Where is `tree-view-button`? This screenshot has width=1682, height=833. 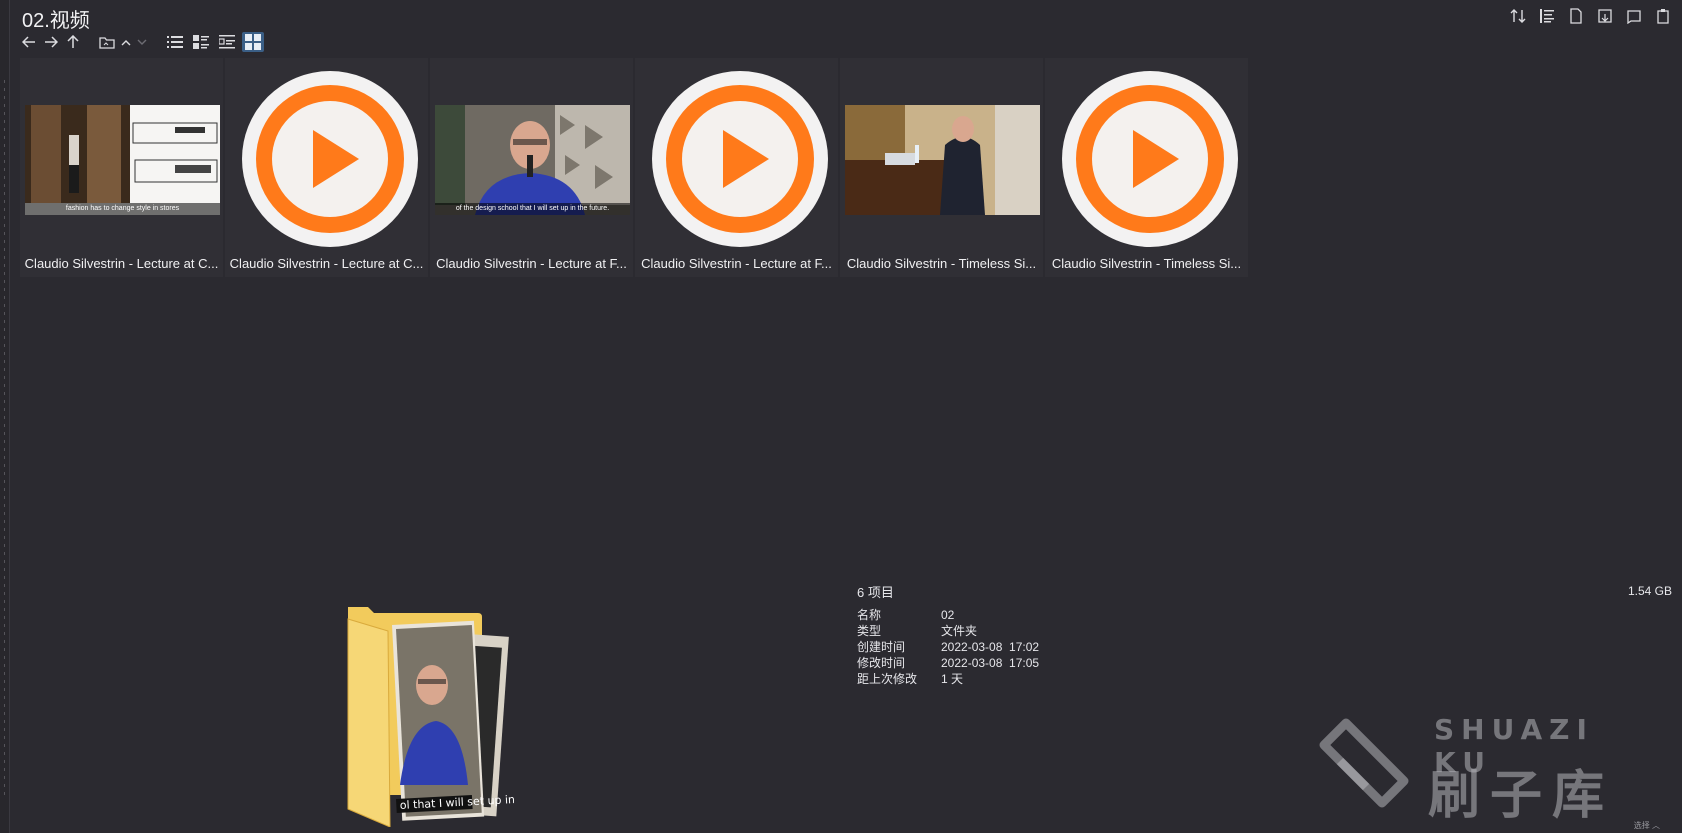 tree-view-button is located at coordinates (1547, 16).